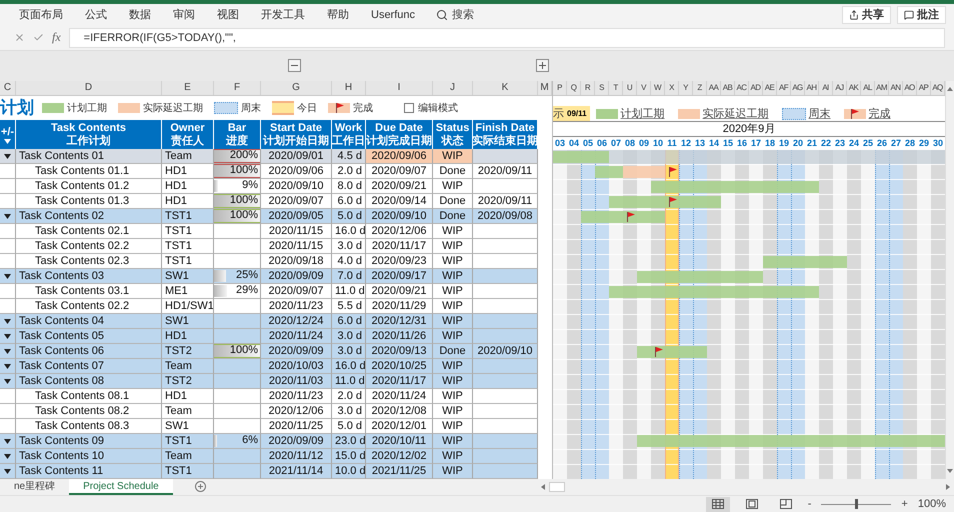 Image resolution: width=954 pixels, height=512 pixels. What do you see at coordinates (571, 114) in the screenshot?
I see `today-label: 示 09/11` at bounding box center [571, 114].